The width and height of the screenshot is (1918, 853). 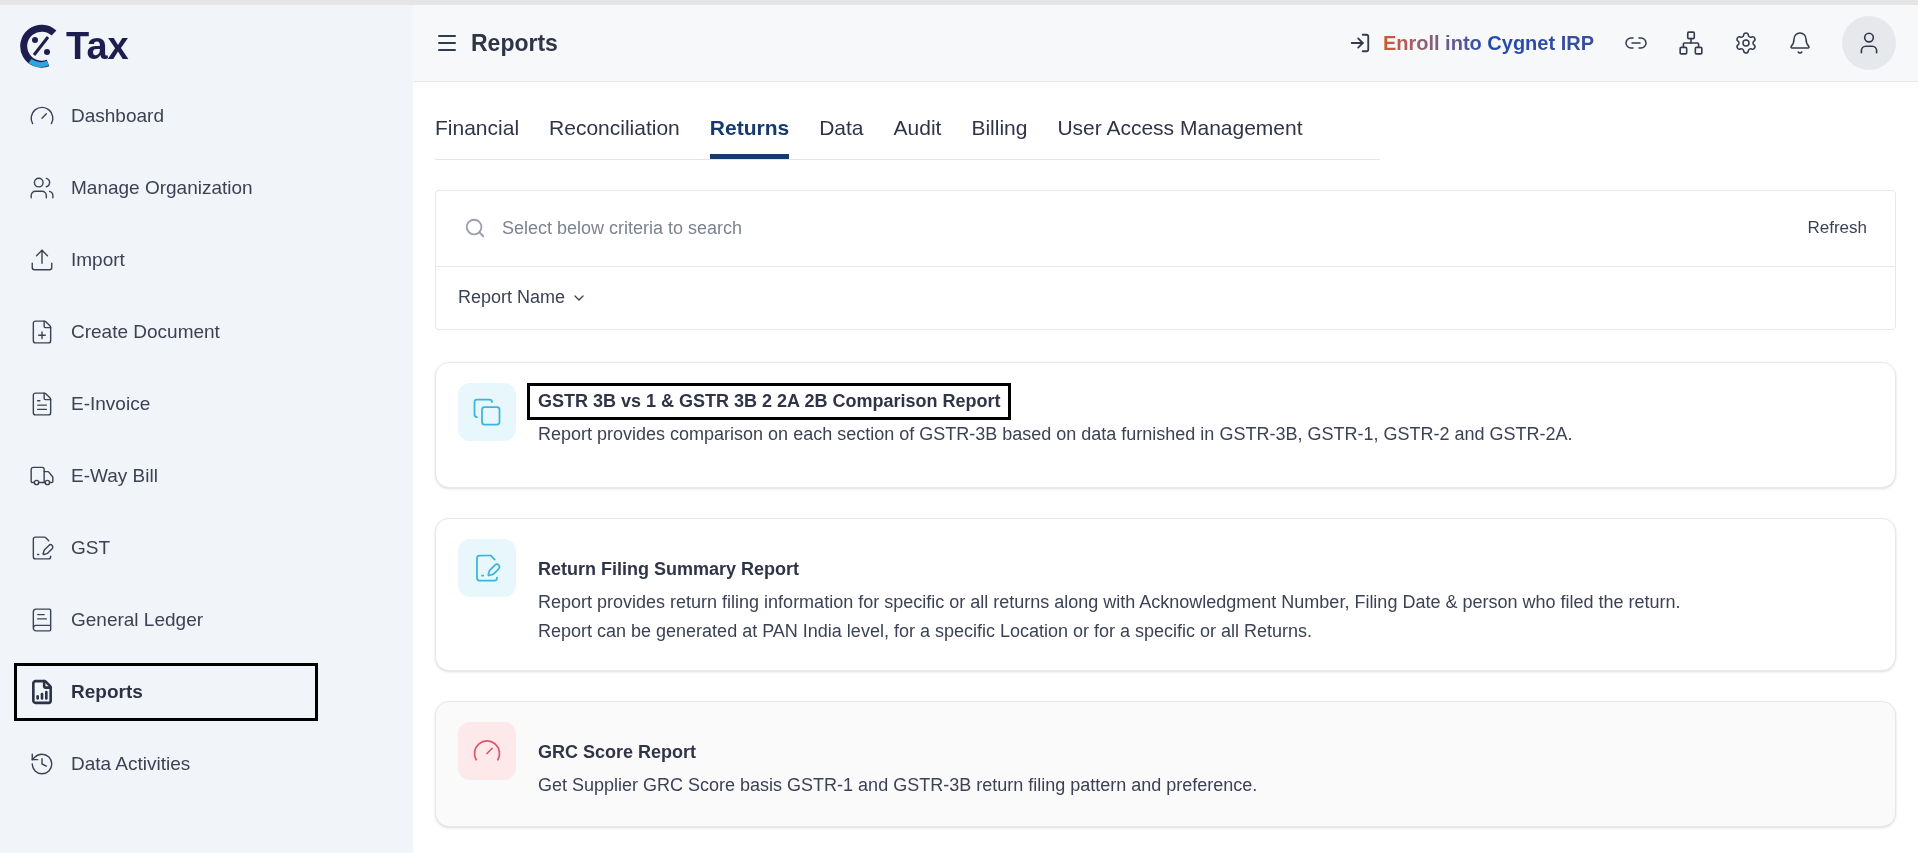 I want to click on page-title: Reports, so click(x=514, y=43).